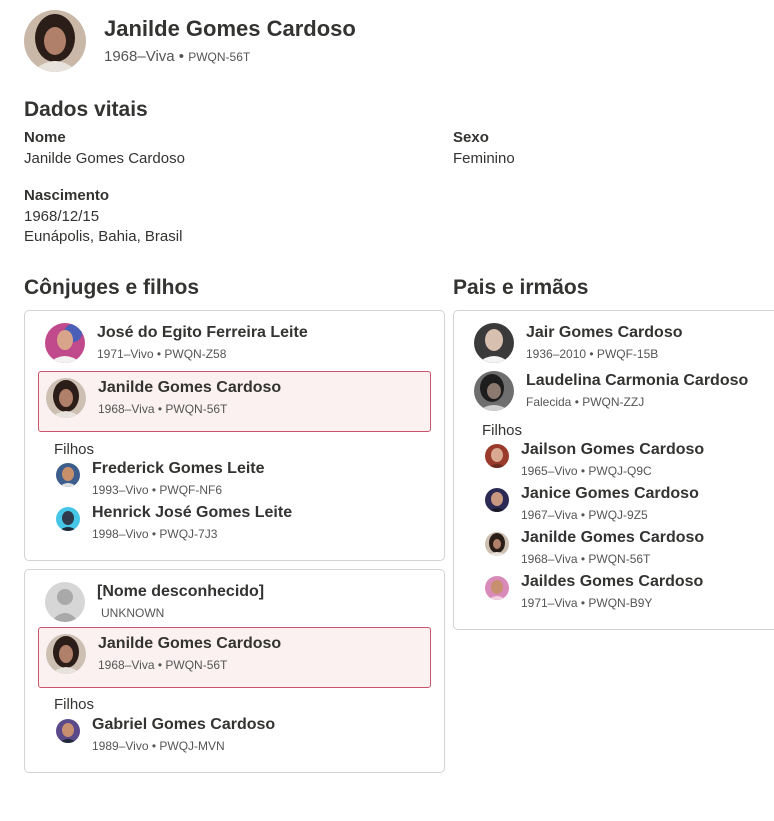 This screenshot has width=774, height=821. I want to click on person-summary: 1968–Viva • PWQN-56T, so click(230, 57).